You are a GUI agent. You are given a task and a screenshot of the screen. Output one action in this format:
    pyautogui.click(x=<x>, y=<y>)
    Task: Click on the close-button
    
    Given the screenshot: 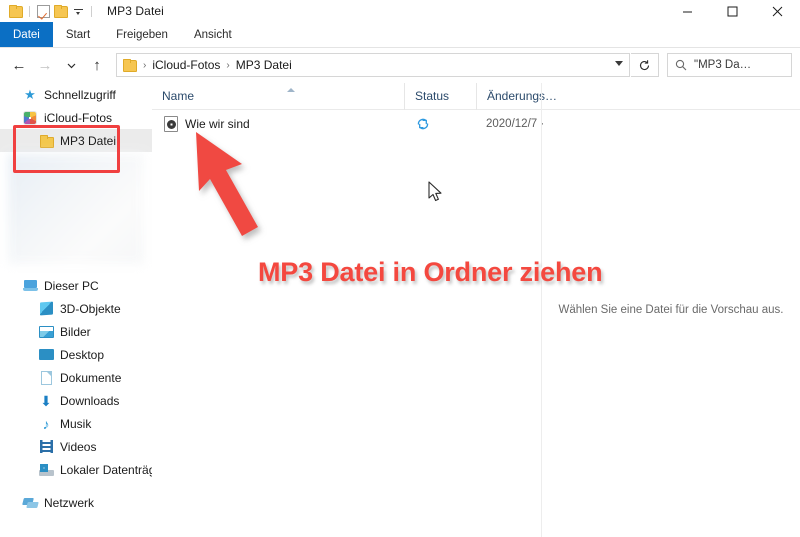 What is the action you would take?
    pyautogui.click(x=777, y=11)
    